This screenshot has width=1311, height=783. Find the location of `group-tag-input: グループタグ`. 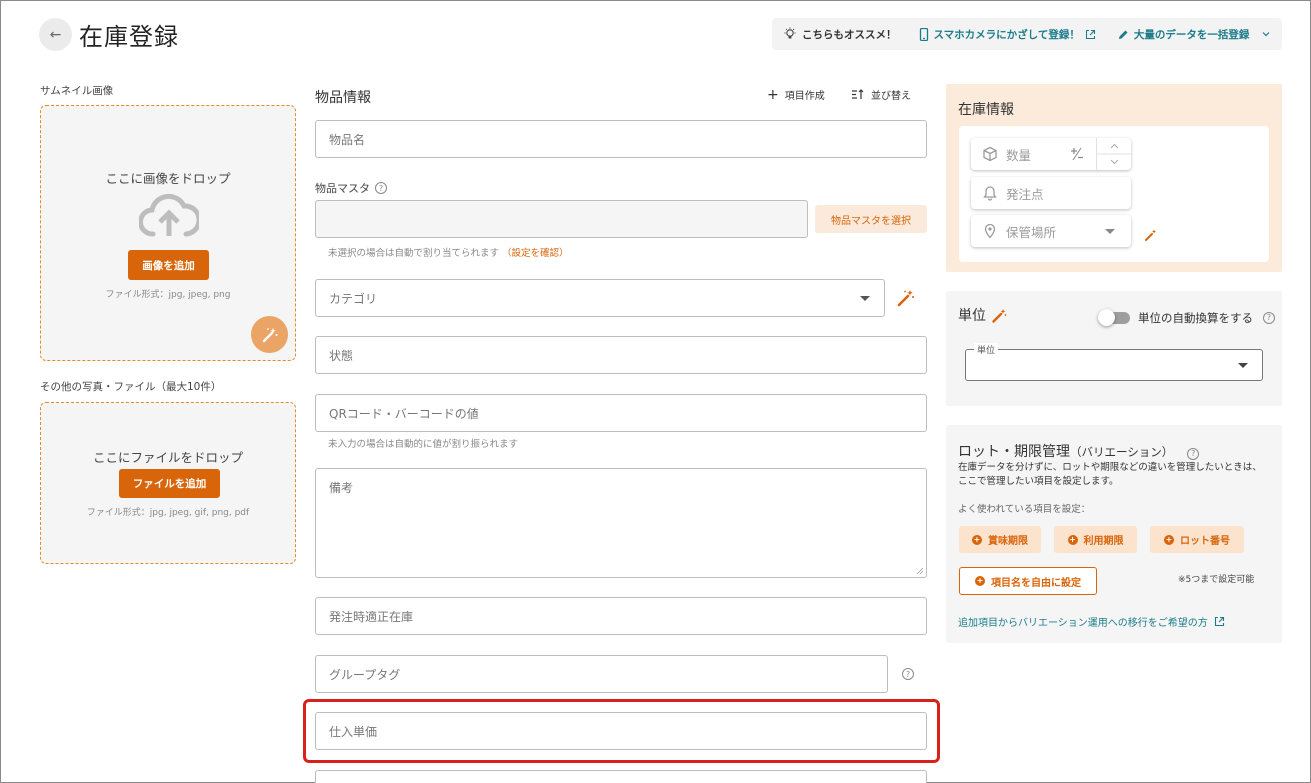

group-tag-input: グループタグ is located at coordinates (601, 674).